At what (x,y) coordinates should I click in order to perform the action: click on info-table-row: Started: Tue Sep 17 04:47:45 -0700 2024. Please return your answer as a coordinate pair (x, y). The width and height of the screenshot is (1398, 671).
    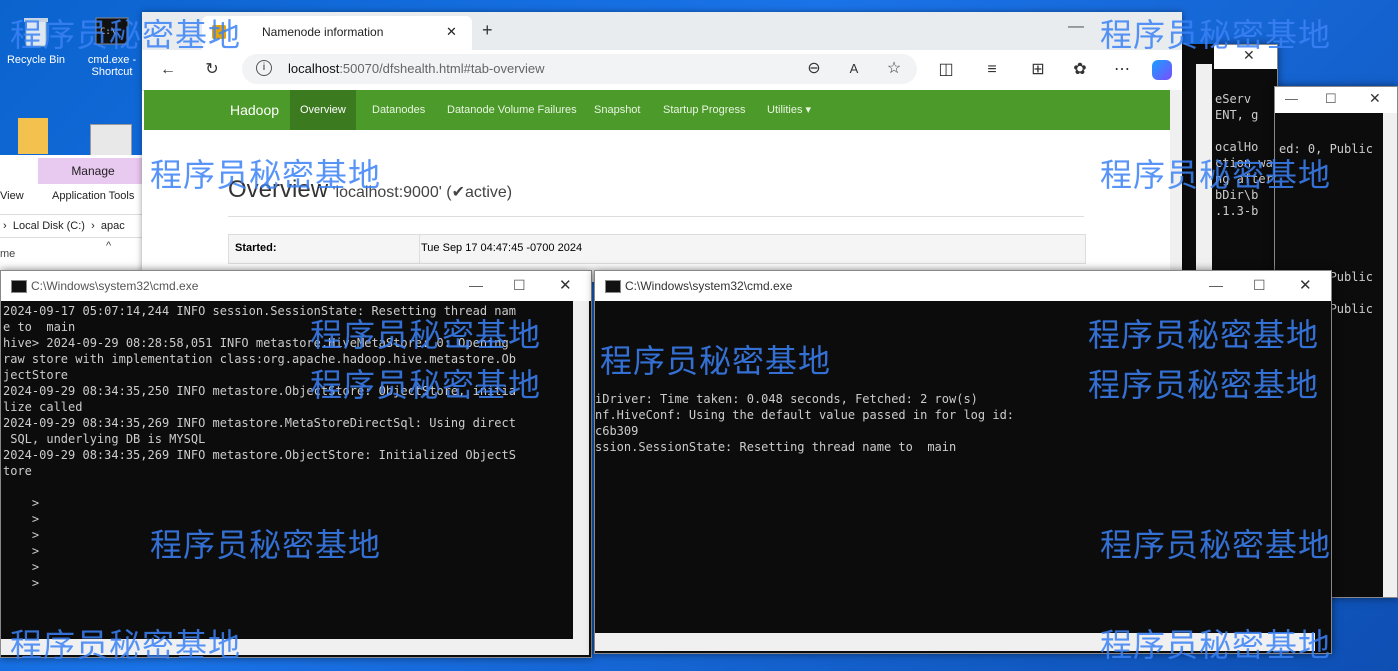
    Looking at the image, I should click on (657, 249).